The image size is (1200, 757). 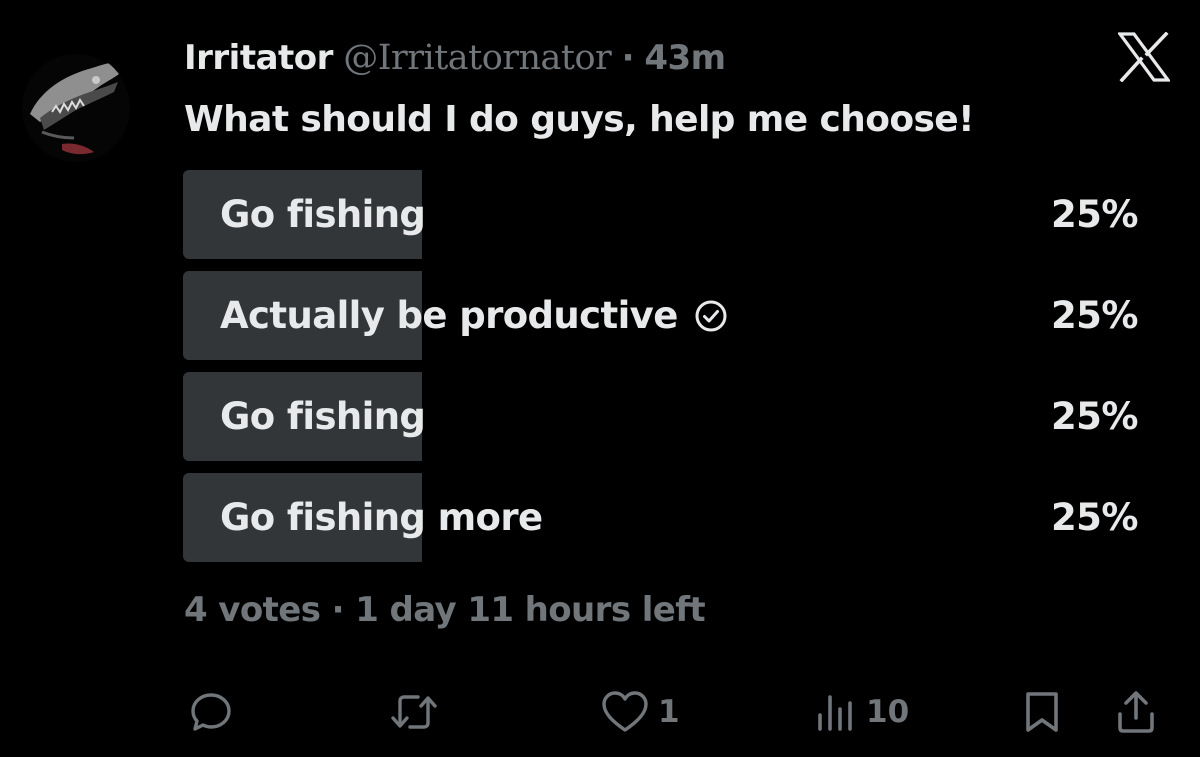 What do you see at coordinates (414, 712) in the screenshot?
I see `retweet-icon` at bounding box center [414, 712].